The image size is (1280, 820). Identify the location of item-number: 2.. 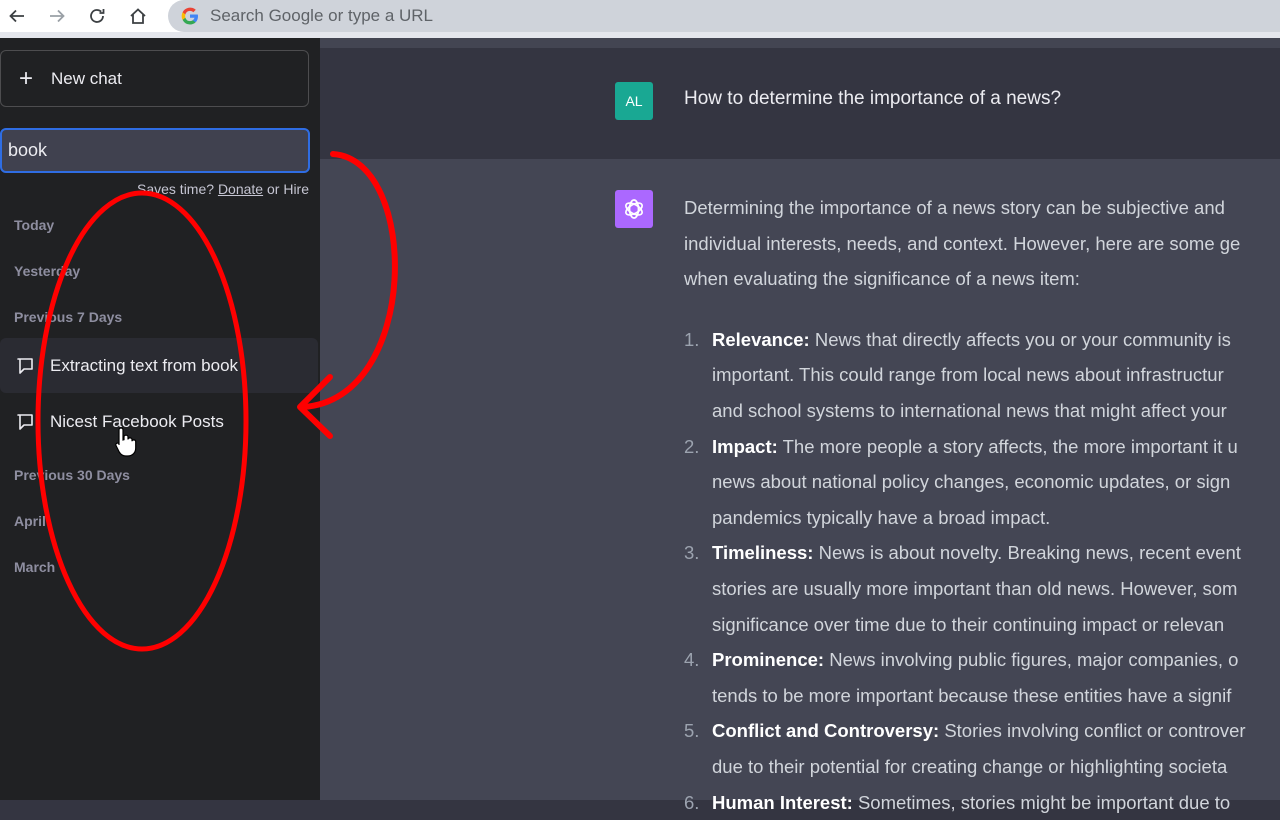
(691, 447).